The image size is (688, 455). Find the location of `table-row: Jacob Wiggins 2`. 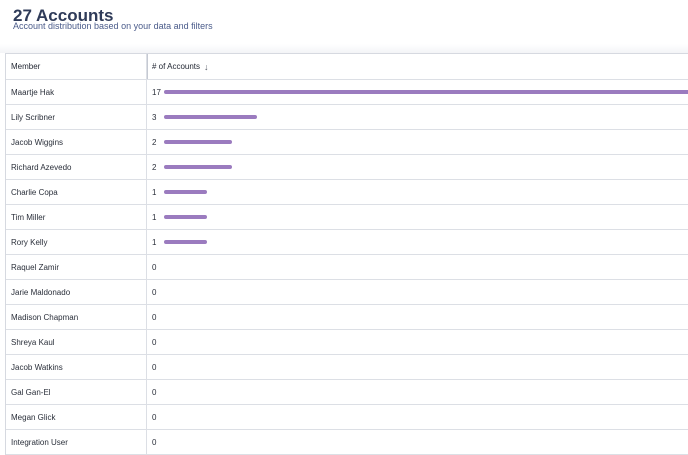

table-row: Jacob Wiggins 2 is located at coordinates (347, 142).